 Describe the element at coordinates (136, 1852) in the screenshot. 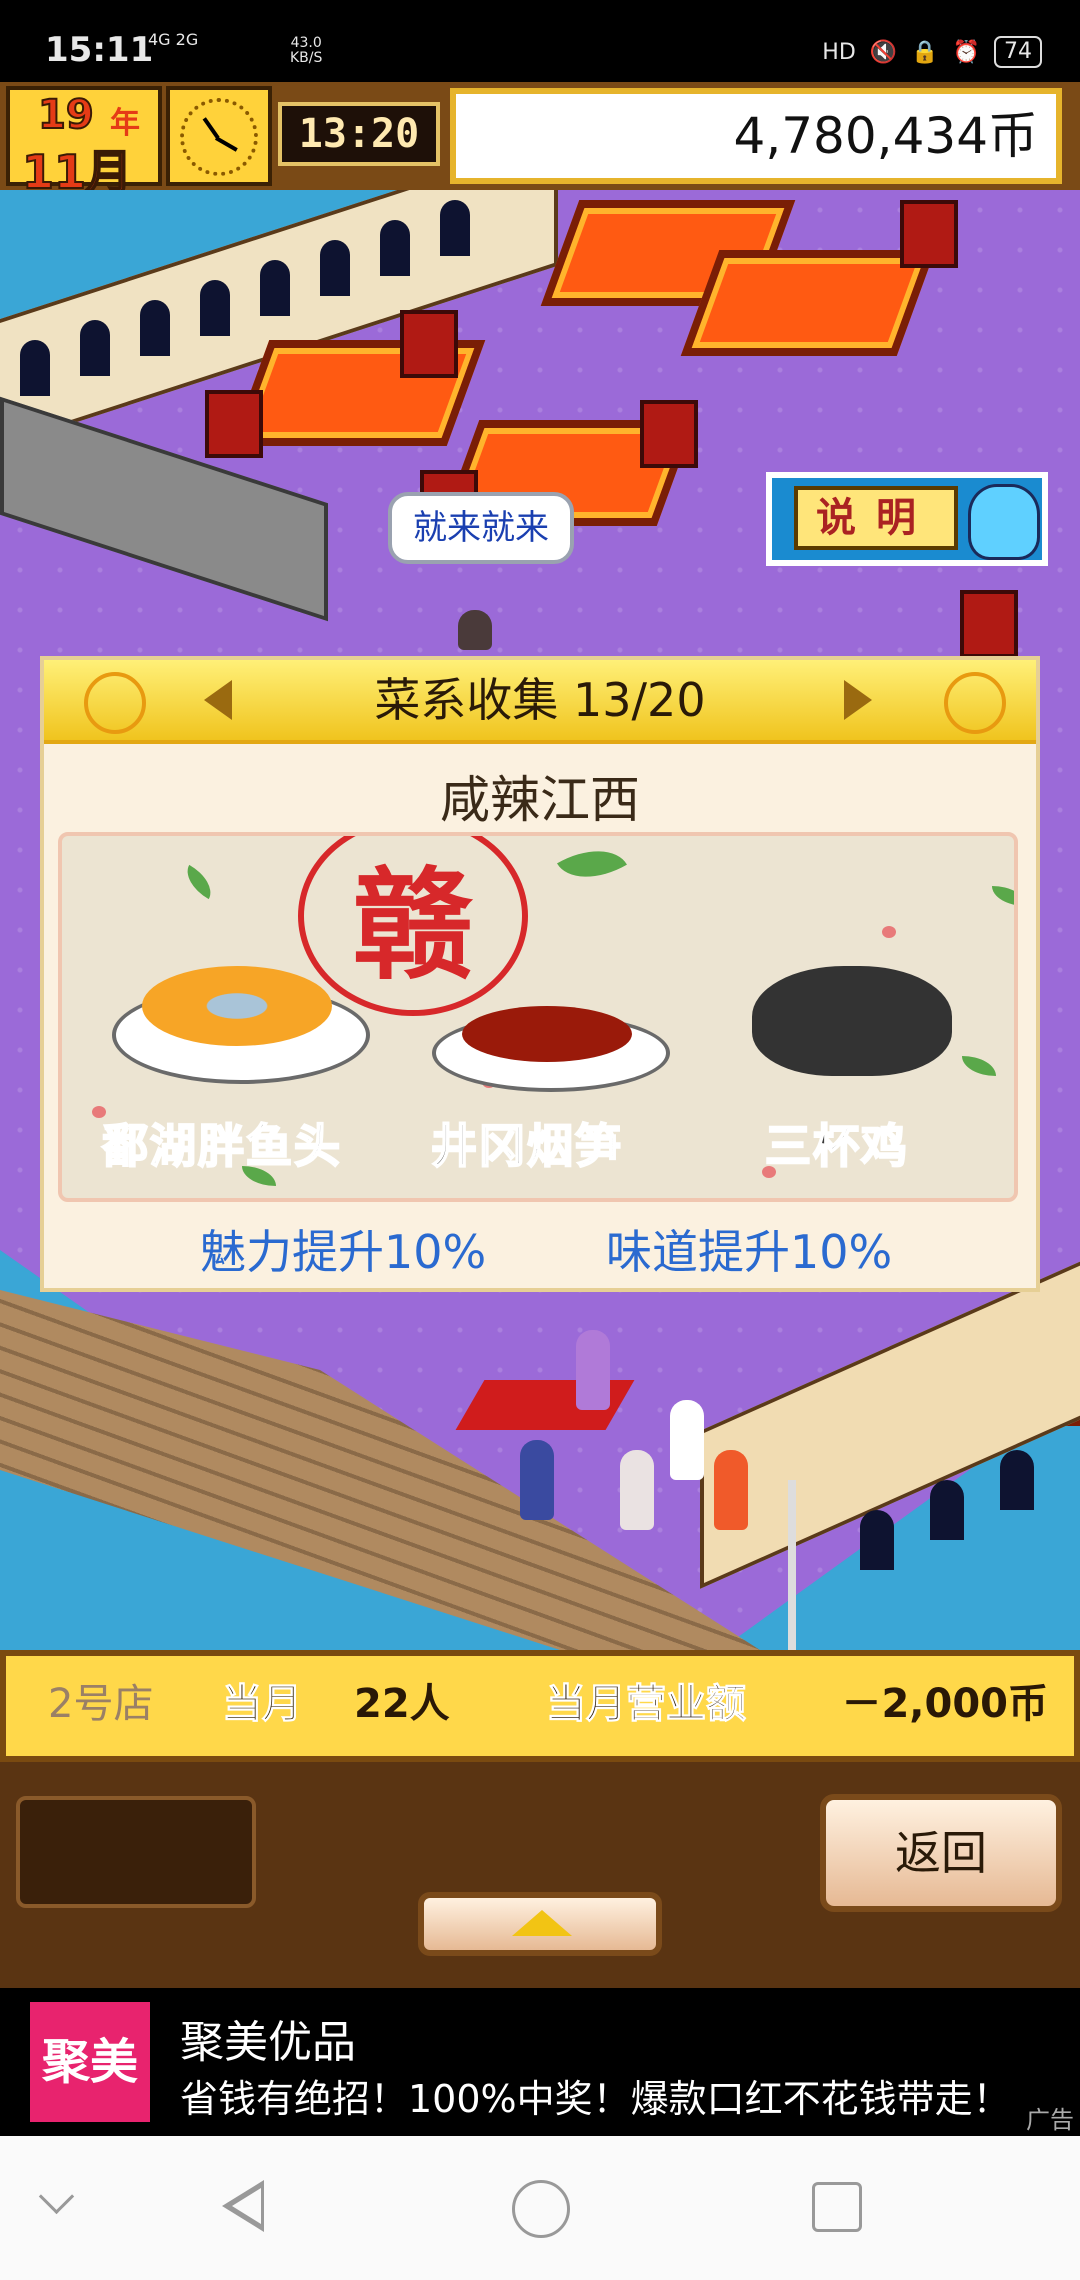

I see `menu-slot` at that location.